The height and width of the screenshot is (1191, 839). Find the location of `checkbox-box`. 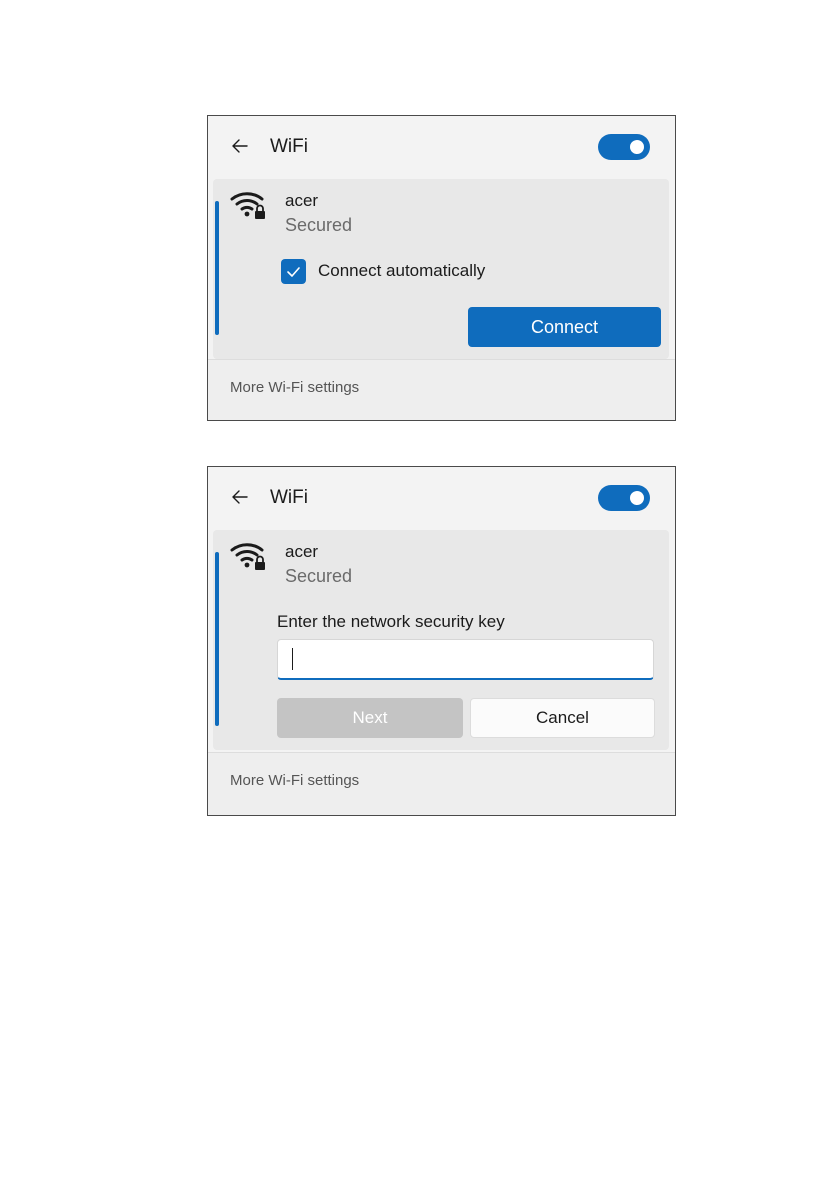

checkbox-box is located at coordinates (293, 271).